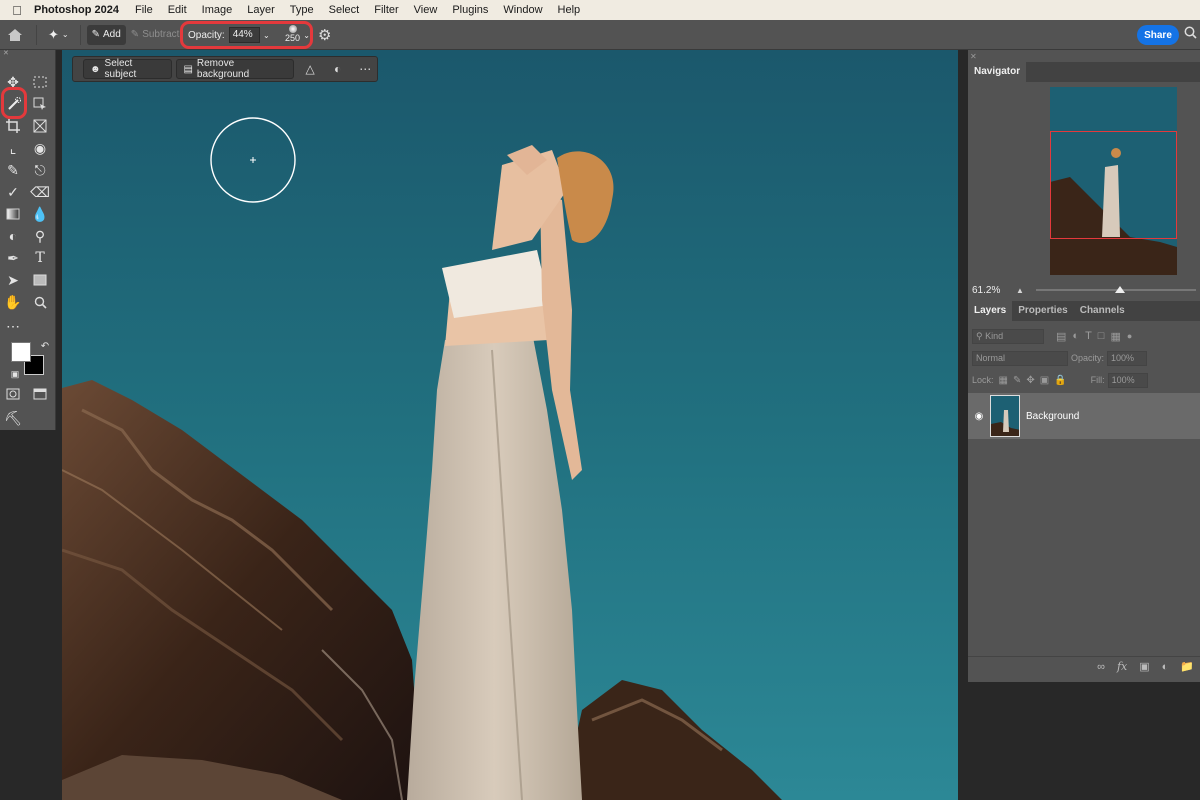 Image resolution: width=1200 pixels, height=800 pixels. I want to click on navigator-view-rect, so click(1113, 185).